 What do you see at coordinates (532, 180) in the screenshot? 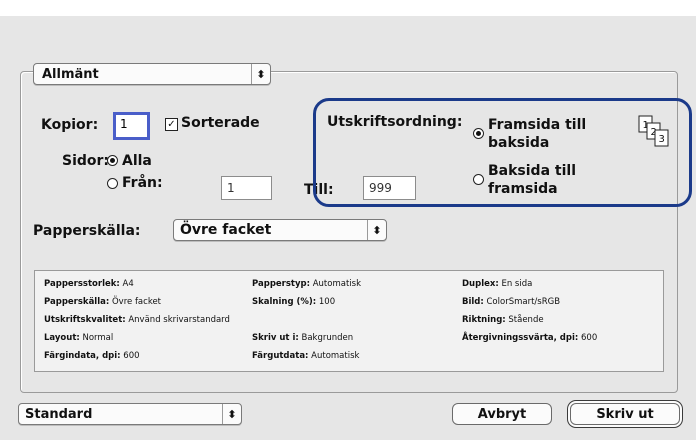
I see `back-to-front-label: Baksida till framsida` at bounding box center [532, 180].